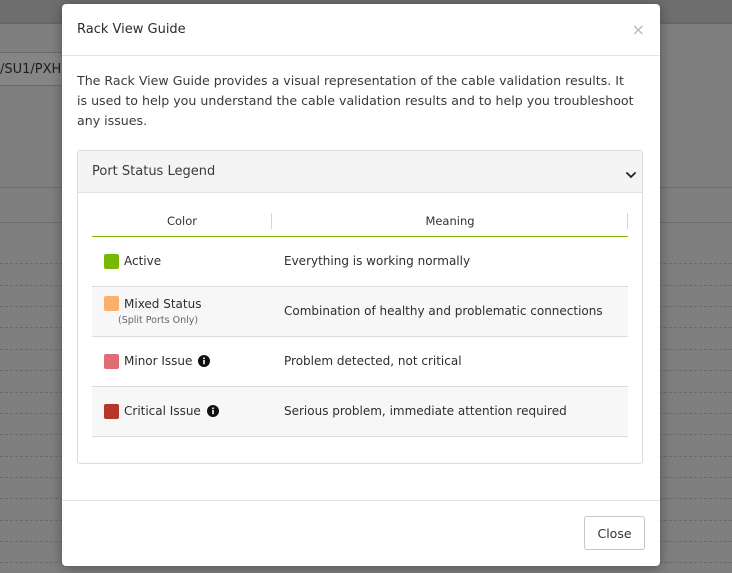  What do you see at coordinates (360, 172) in the screenshot?
I see `panel-toggle: Port Status Legend` at bounding box center [360, 172].